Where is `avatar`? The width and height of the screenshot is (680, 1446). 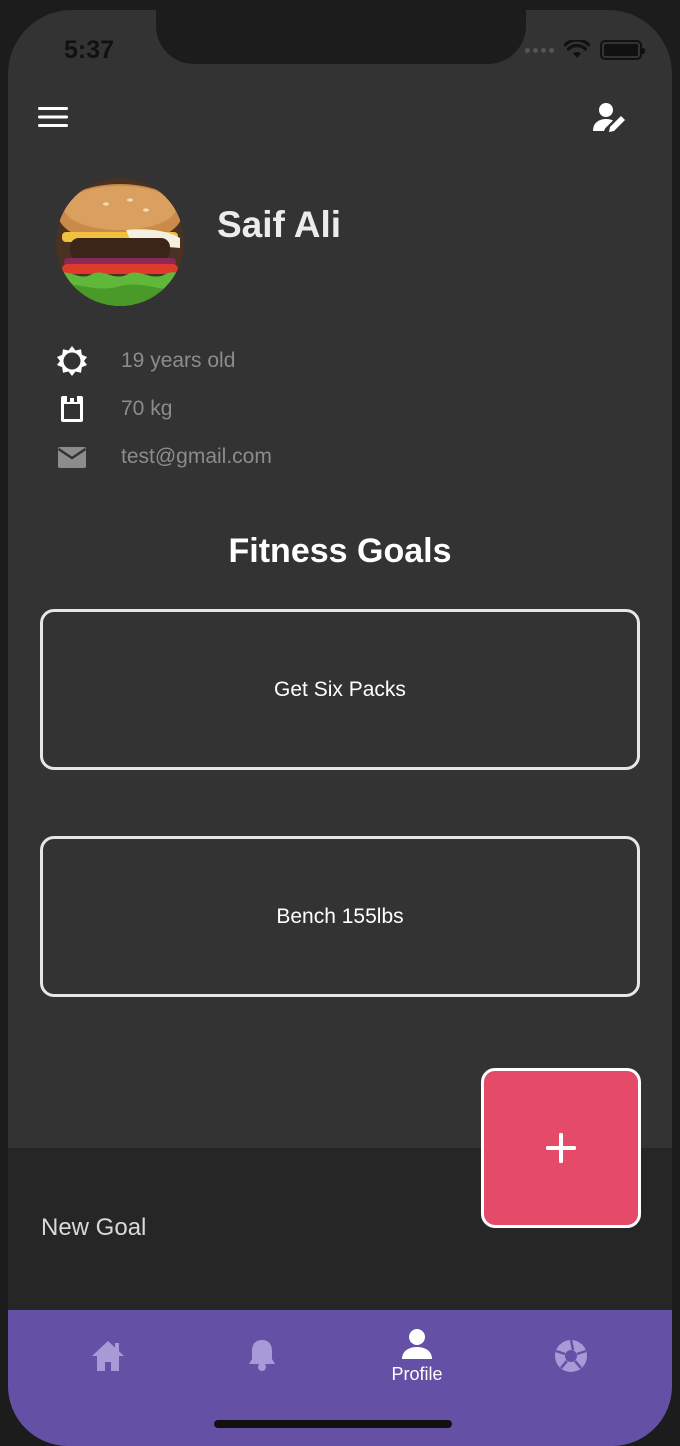
avatar is located at coordinates (120, 242).